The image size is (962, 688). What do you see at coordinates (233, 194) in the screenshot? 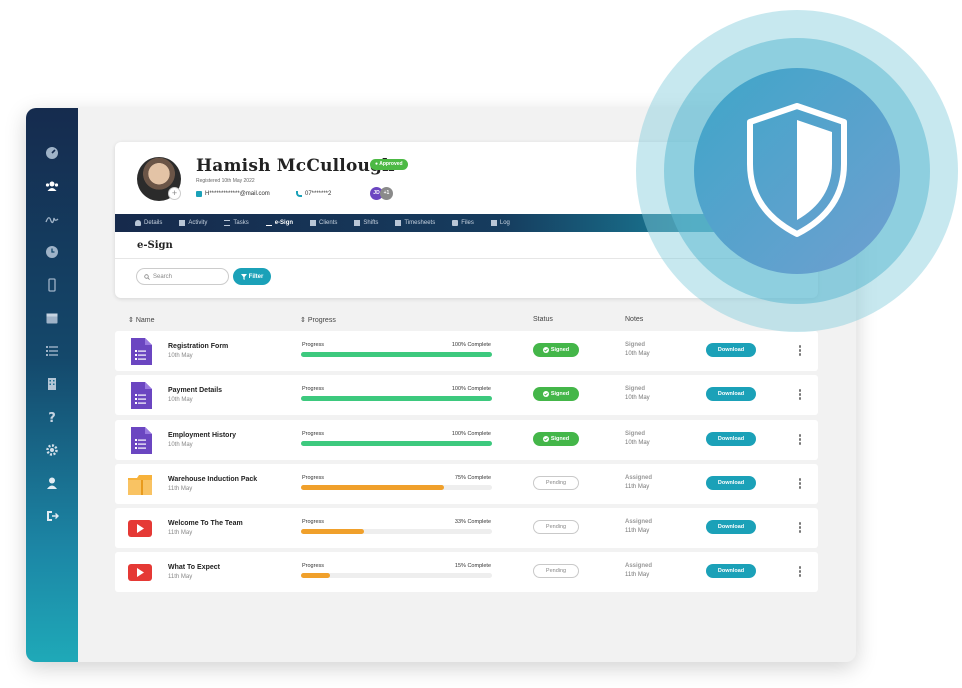
I see `email-contact: H*************@mail.com` at bounding box center [233, 194].